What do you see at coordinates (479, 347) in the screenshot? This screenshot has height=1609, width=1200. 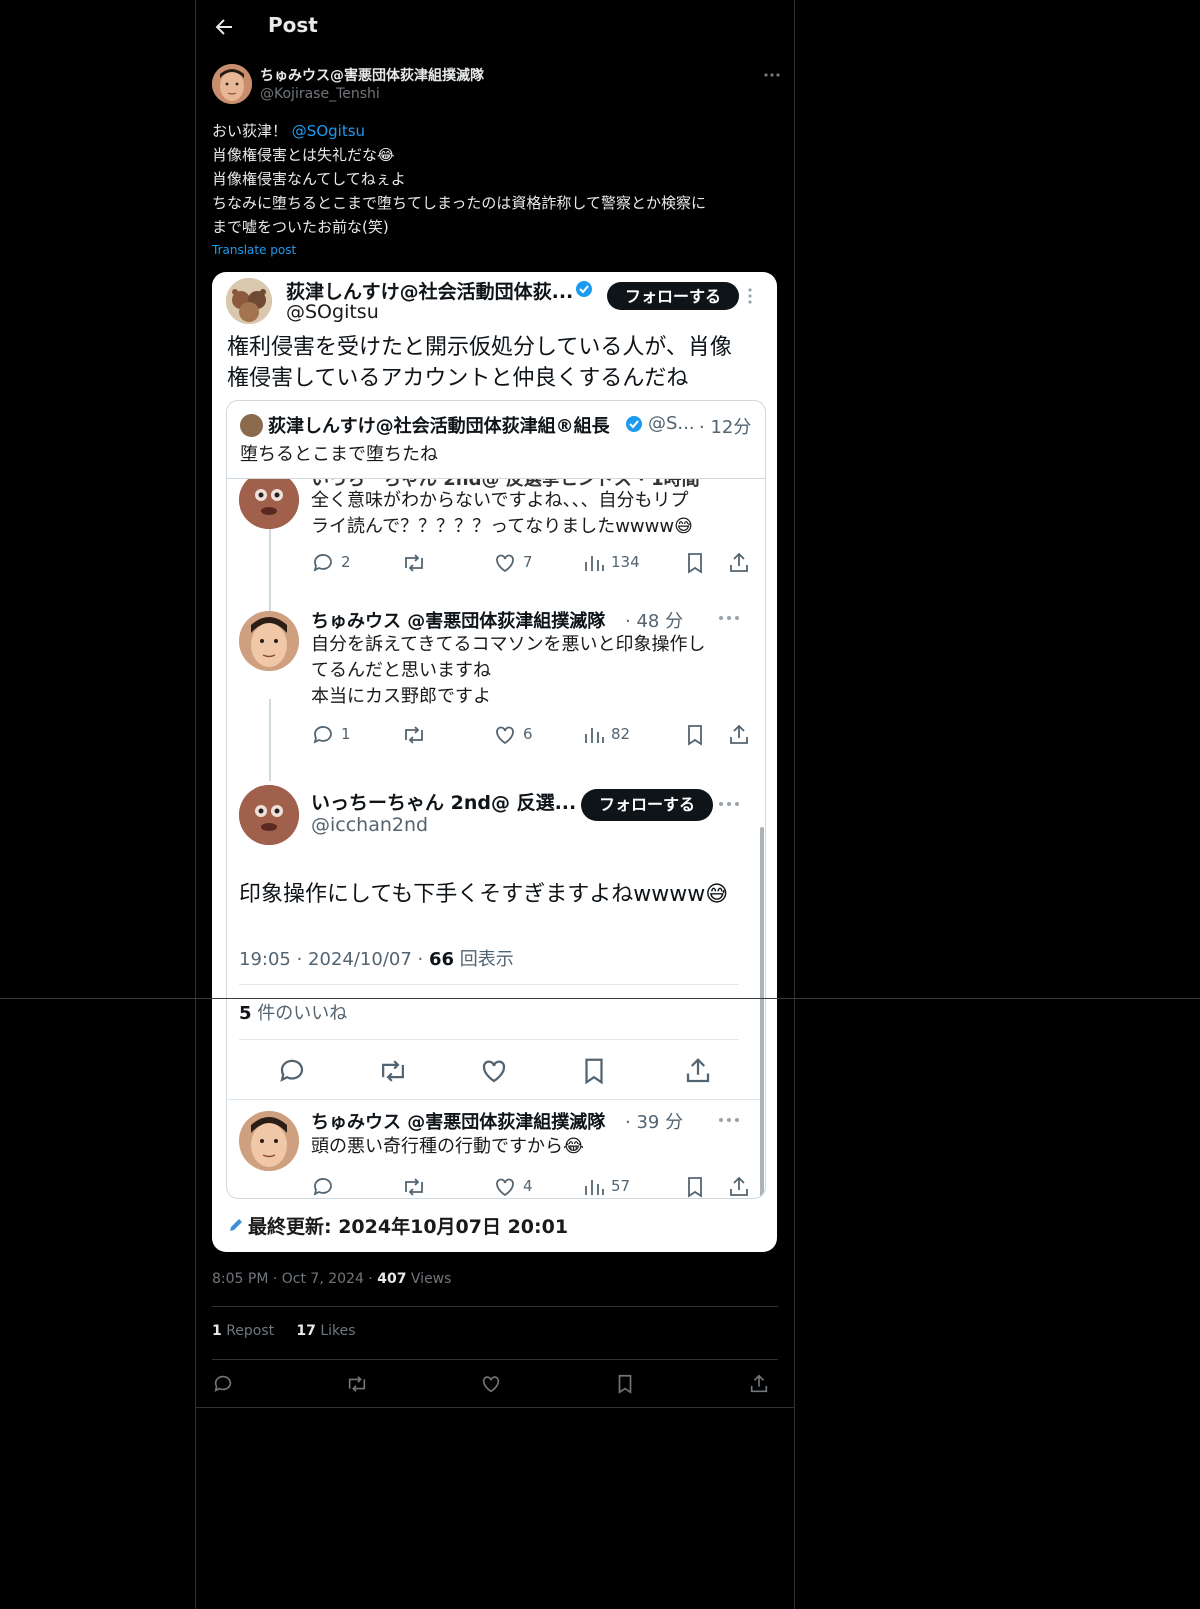 I see `screenshot-main-text-line: 権利侵害を受けたと開示仮処分している人が、肖像` at bounding box center [479, 347].